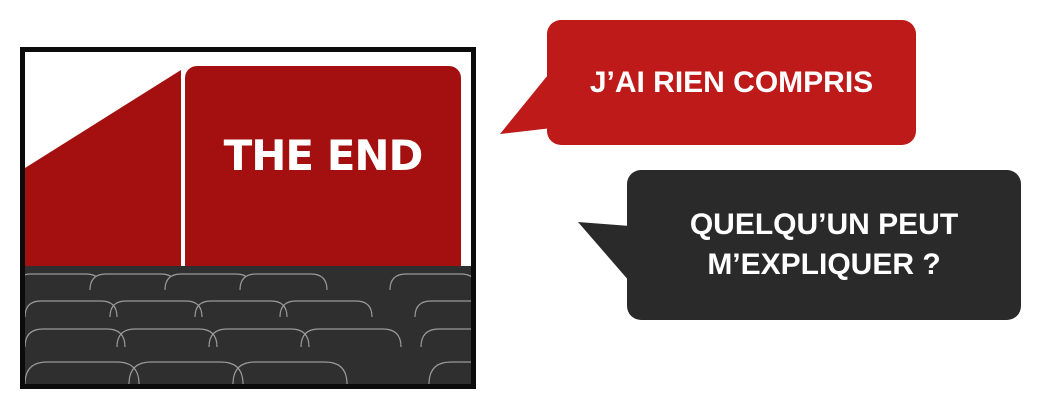  Describe the element at coordinates (824, 264) in the screenshot. I see `speech-bubble-second-line2: M’EXPLIQUER ?` at that location.